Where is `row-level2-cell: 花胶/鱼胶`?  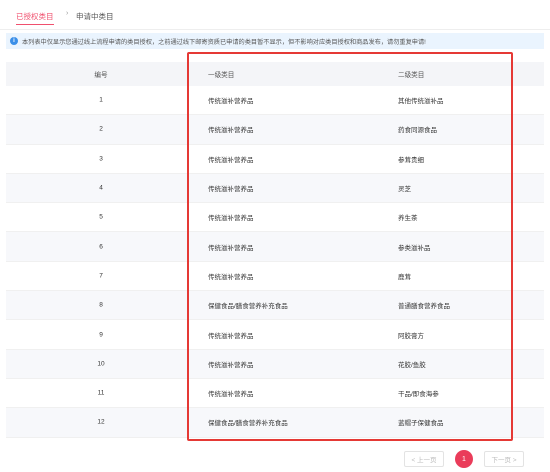 row-level2-cell: 花胶/鱼胶 is located at coordinates (412, 365).